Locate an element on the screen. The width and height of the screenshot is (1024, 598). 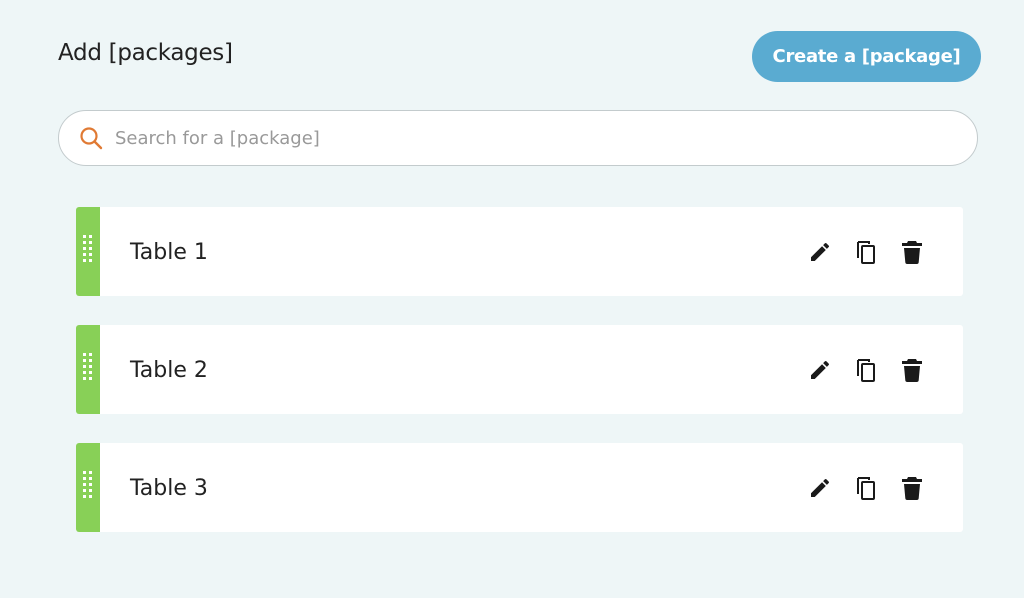
list-item-label: Table 2 is located at coordinates (169, 370).